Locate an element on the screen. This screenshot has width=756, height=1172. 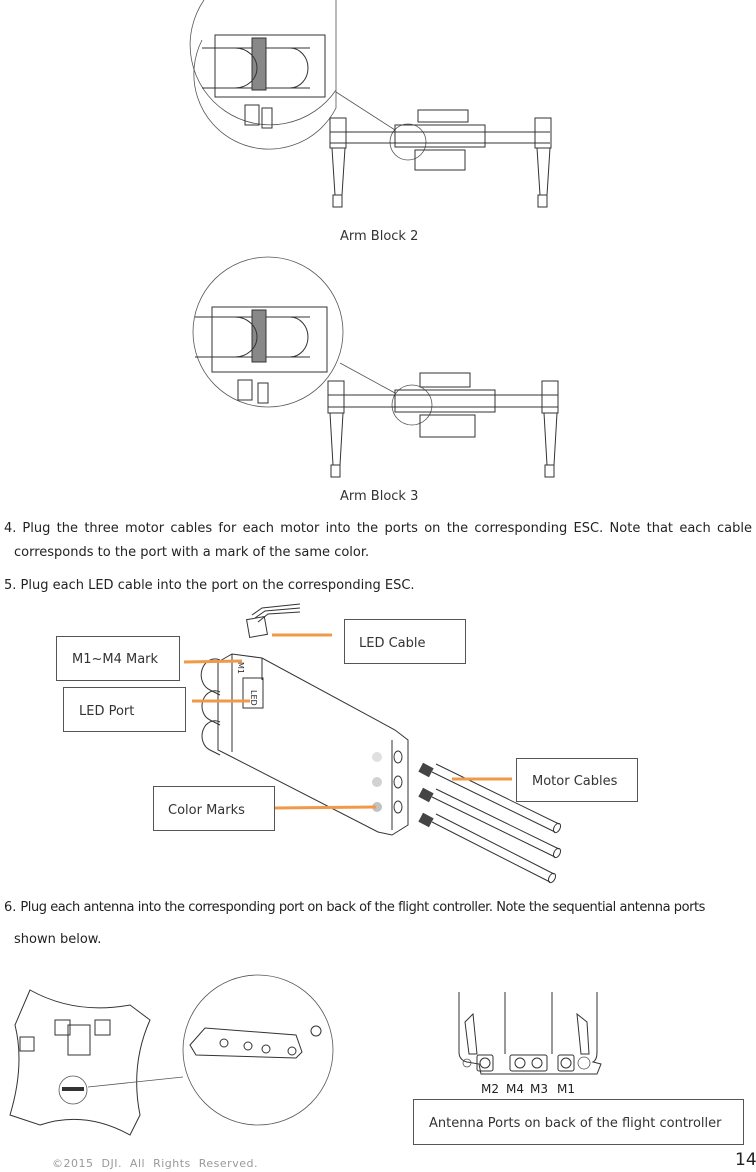
arm-block-3-illustration is located at coordinates (375, 367).